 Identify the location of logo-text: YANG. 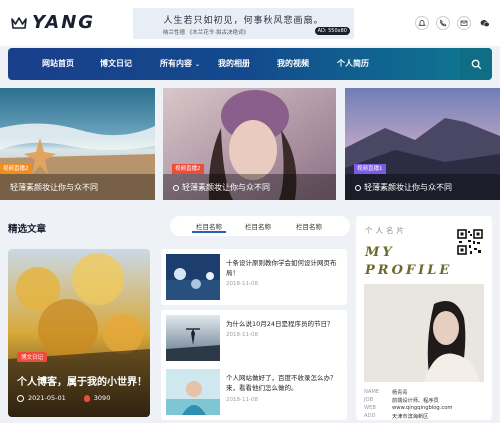
(64, 22).